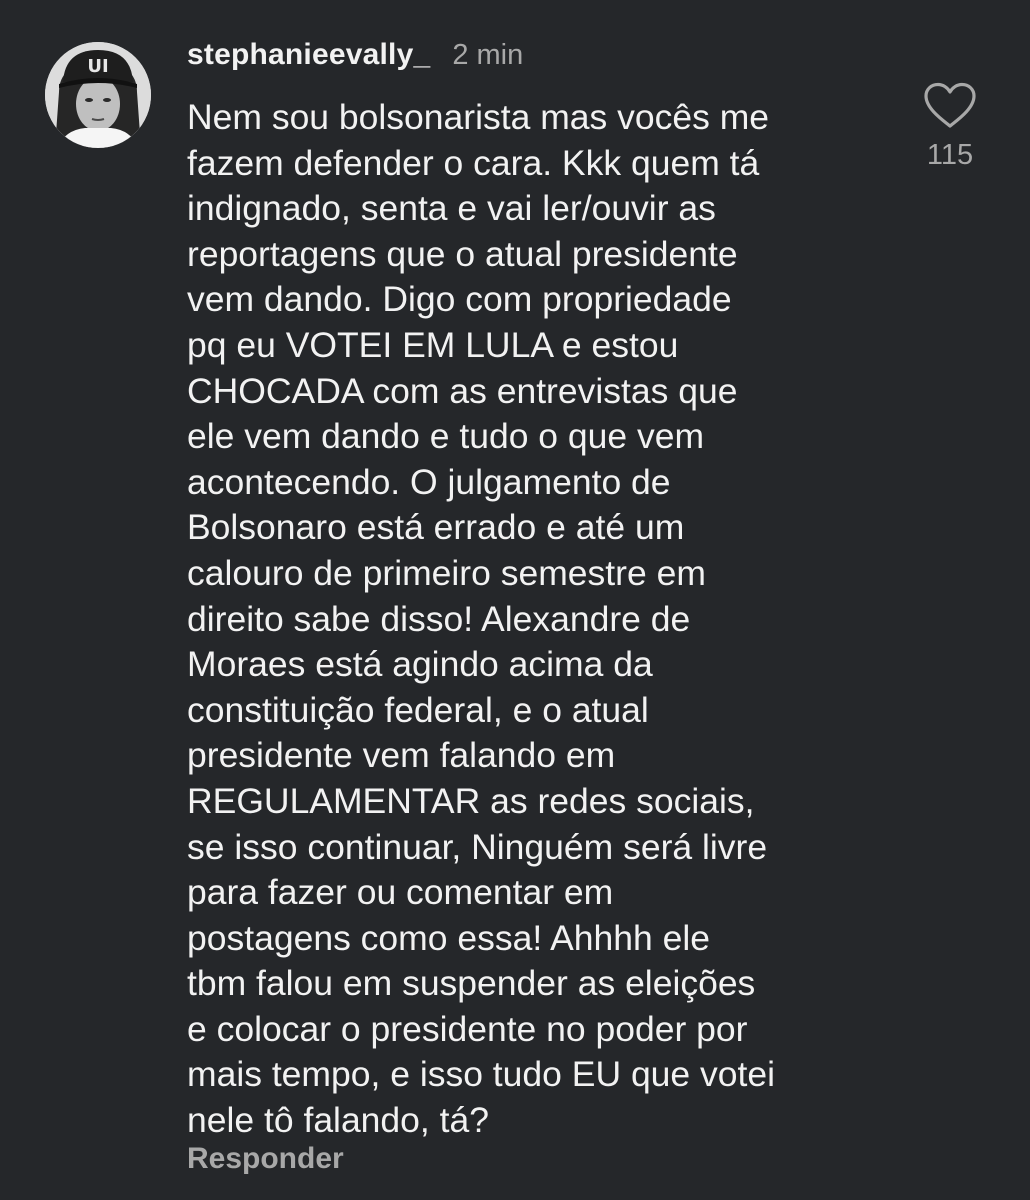 This screenshot has height=1200, width=1030. I want to click on avatar-cap-text: UI, so click(97, 66).